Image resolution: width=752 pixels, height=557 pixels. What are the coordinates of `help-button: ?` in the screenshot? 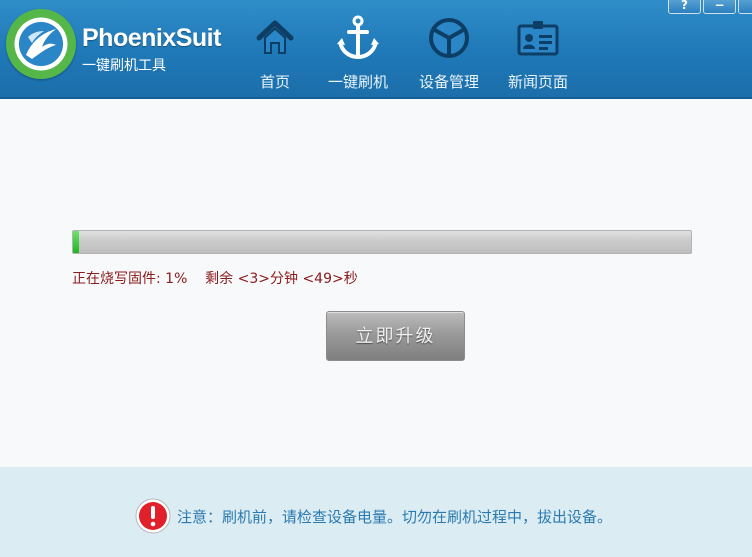 It's located at (684, 7).